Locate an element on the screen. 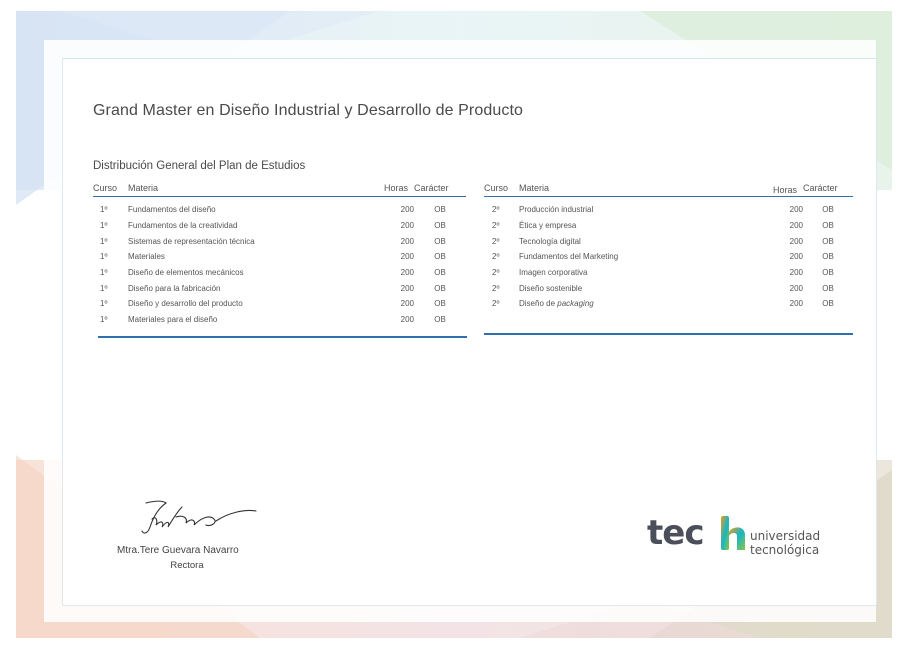 This screenshot has height=649, width=908. row-materia: Fundamentos del diseño is located at coordinates (172, 210).